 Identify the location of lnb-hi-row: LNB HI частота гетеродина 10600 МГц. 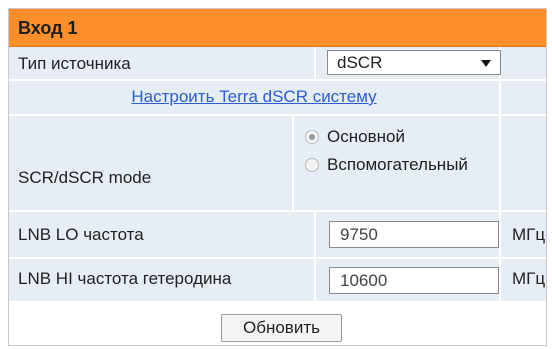
(277, 280).